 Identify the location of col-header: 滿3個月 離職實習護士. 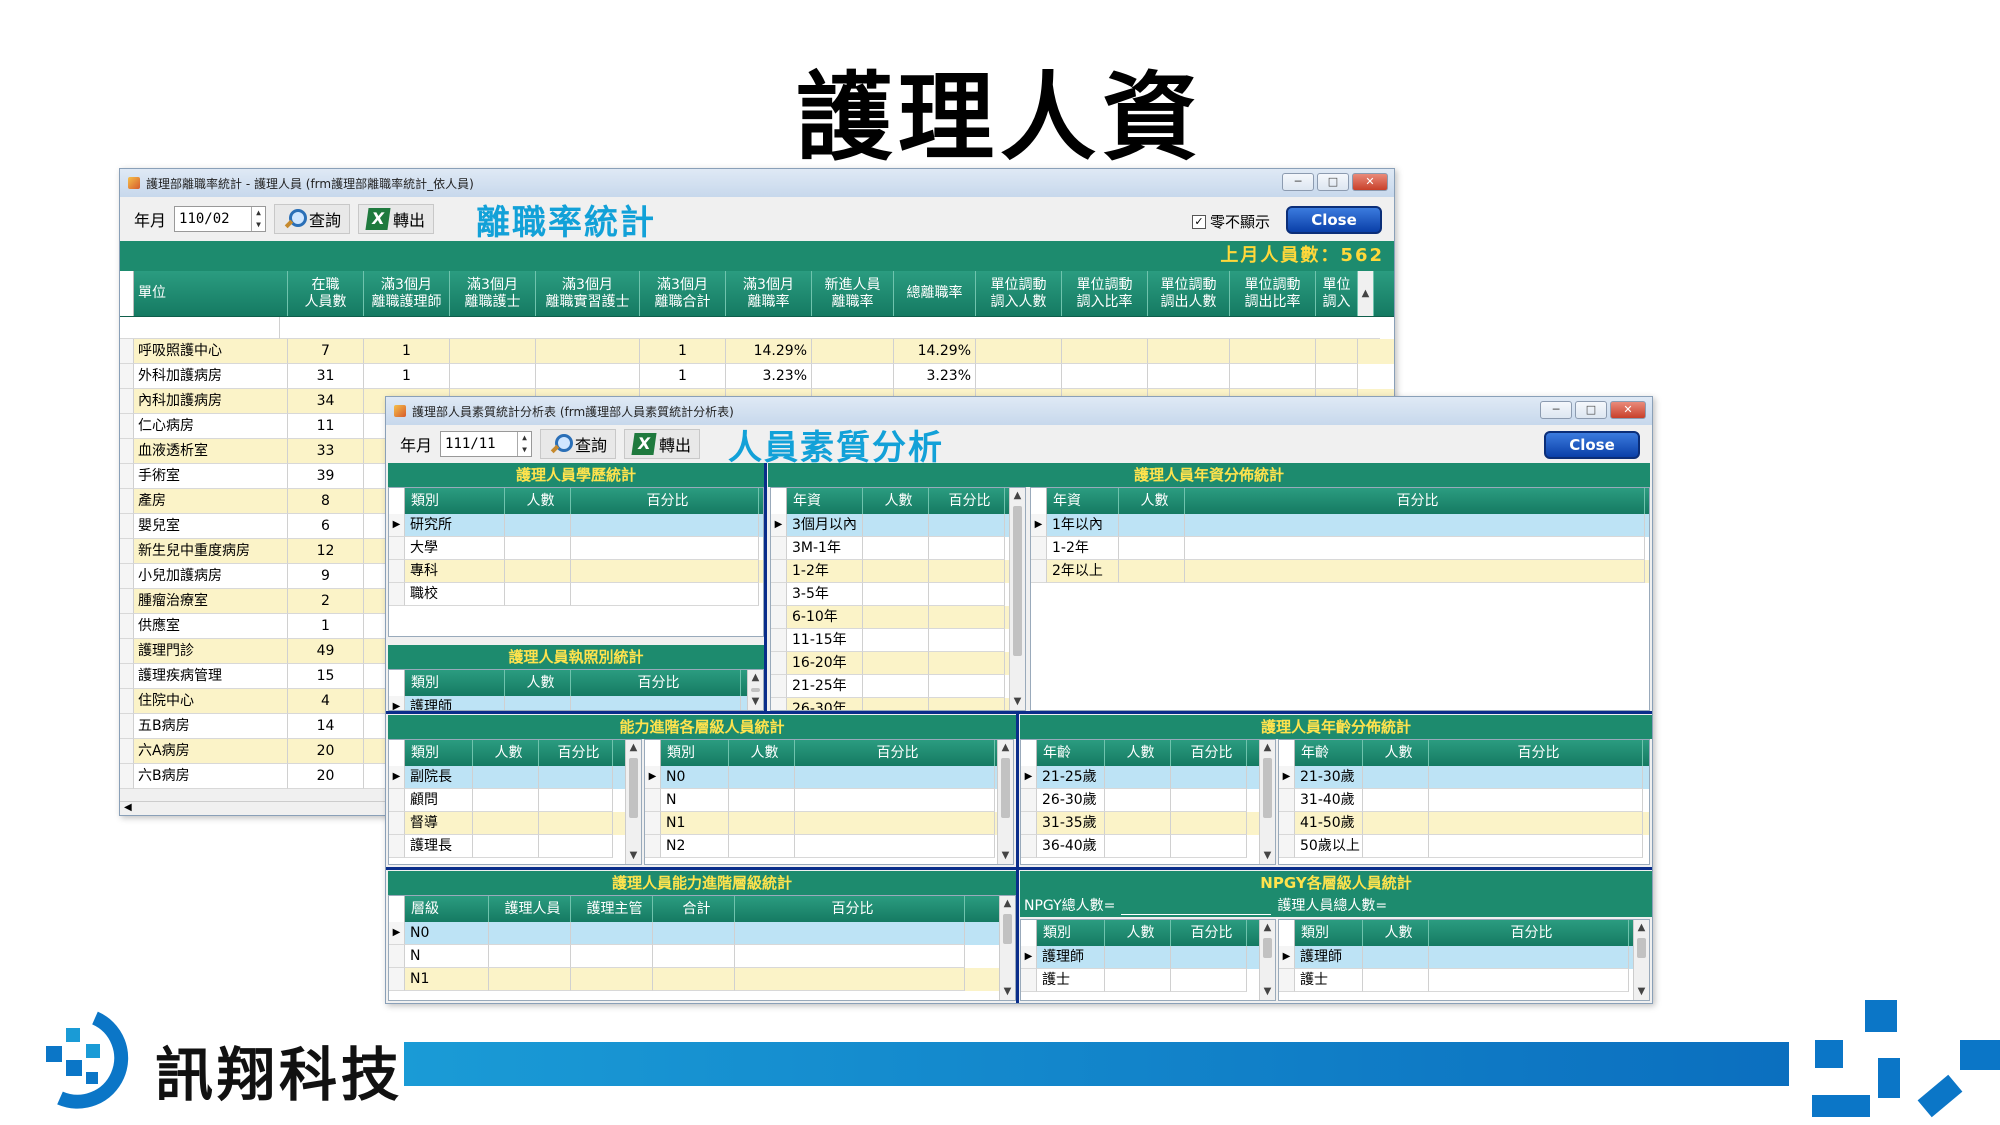
(588, 293).